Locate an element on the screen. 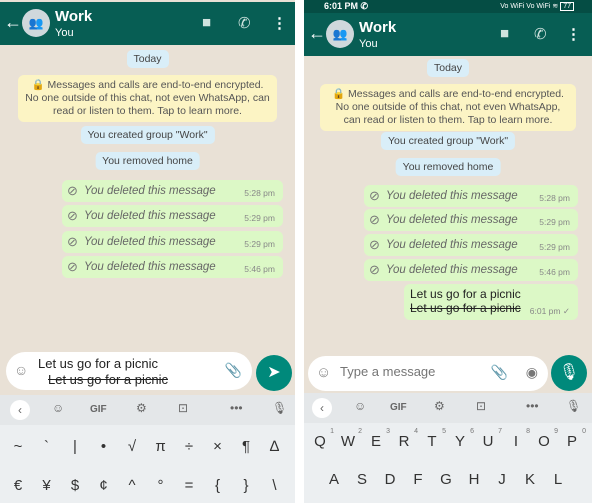 The image size is (592, 503). keyboard-key: × is located at coordinates (218, 446).